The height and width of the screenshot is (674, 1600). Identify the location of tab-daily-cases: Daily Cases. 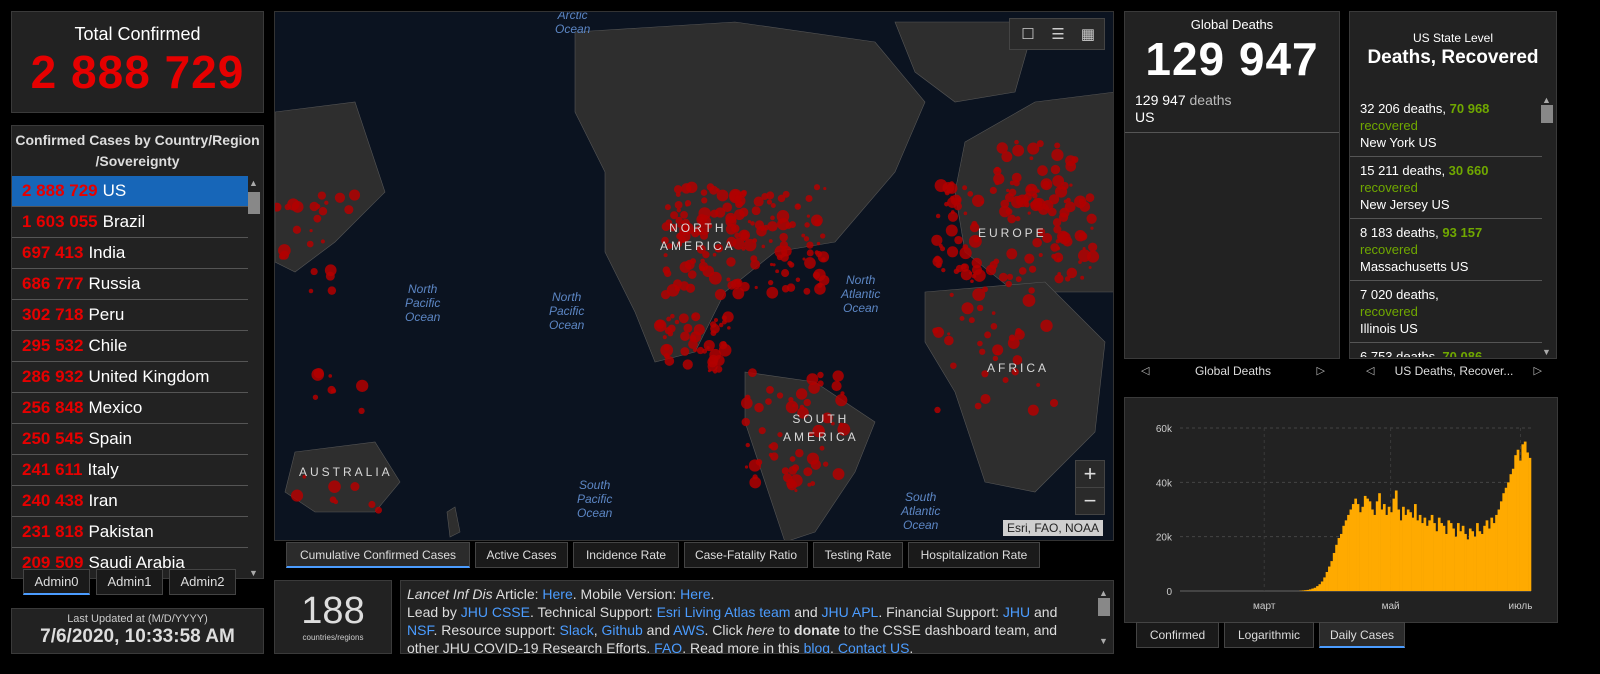
(1362, 635).